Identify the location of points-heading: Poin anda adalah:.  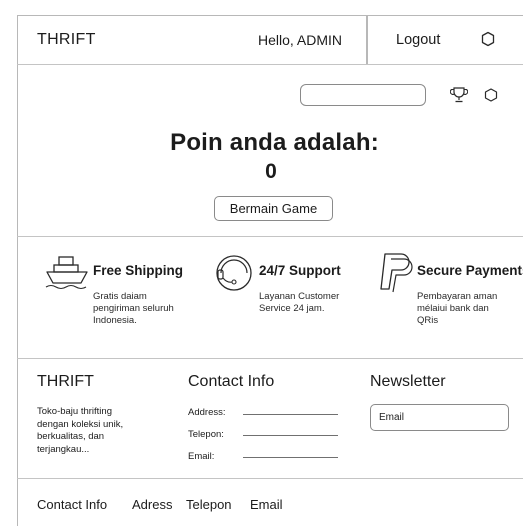
(274, 142).